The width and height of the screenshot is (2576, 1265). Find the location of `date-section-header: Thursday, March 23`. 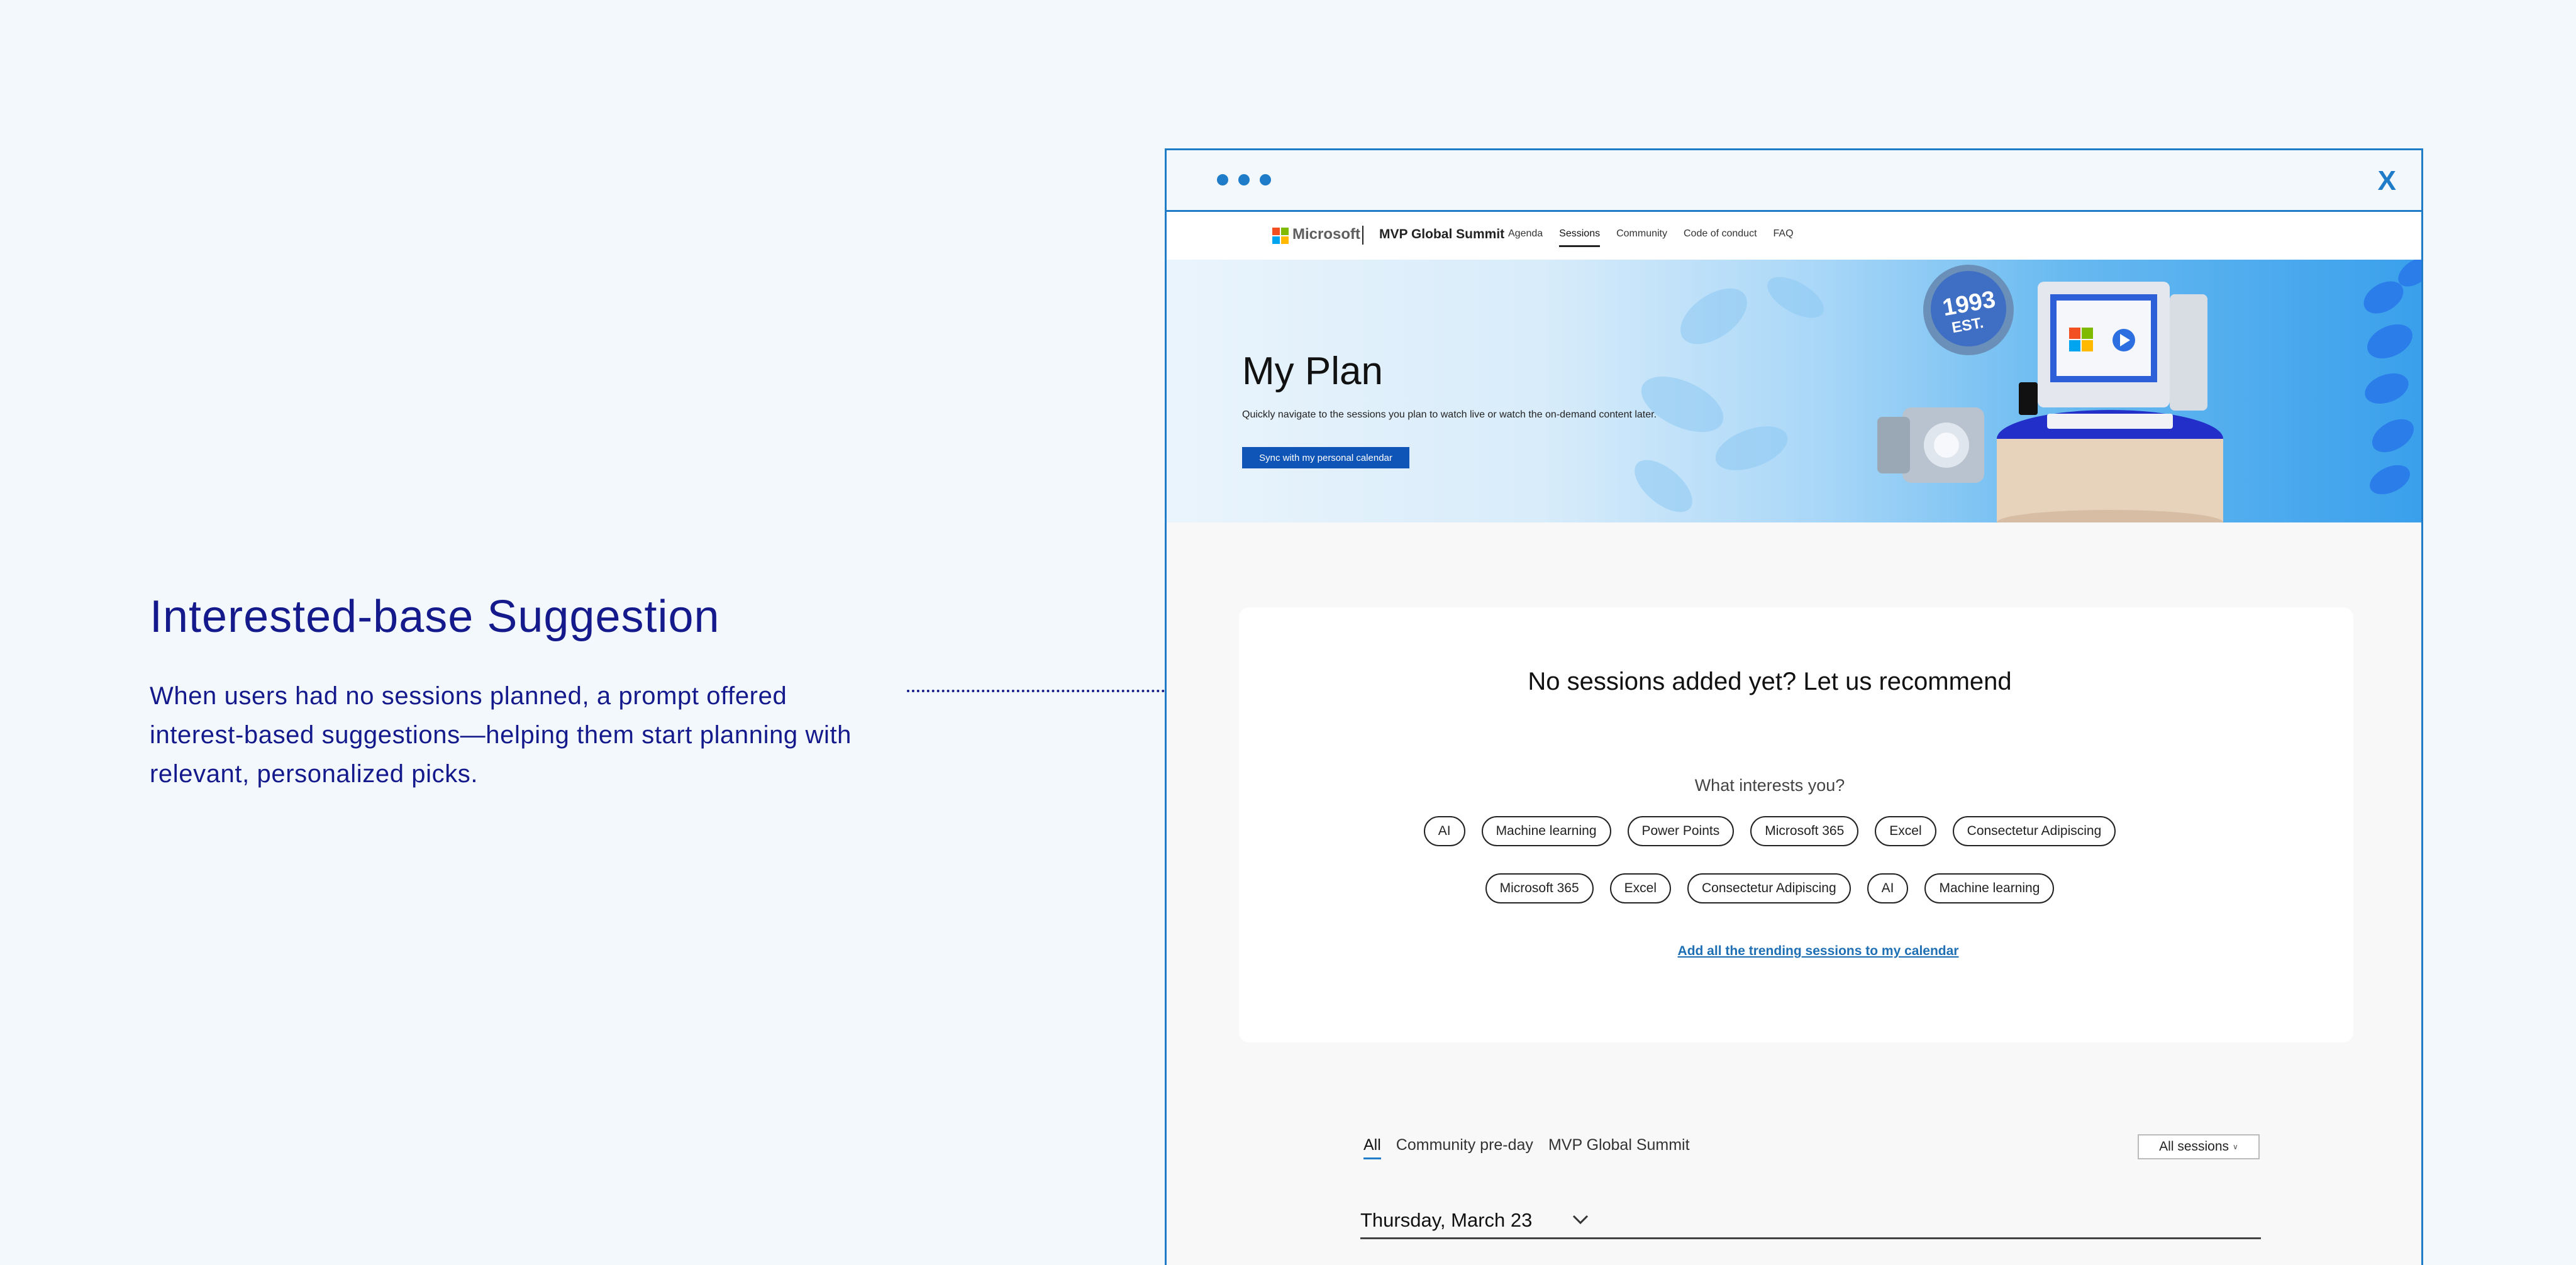

date-section-header: Thursday, March 23 is located at coordinates (1810, 1223).